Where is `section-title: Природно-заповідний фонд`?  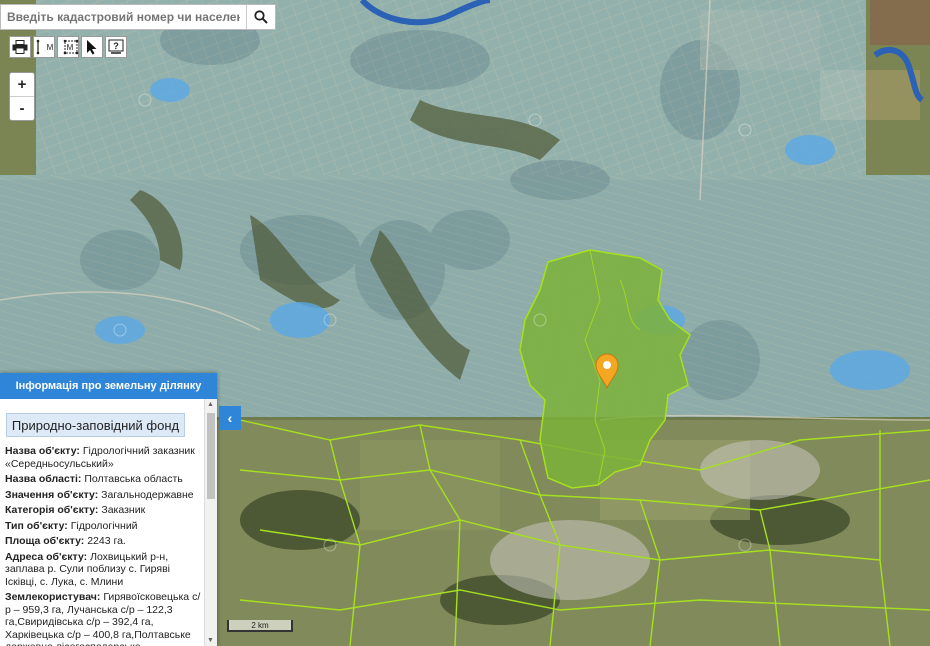
section-title: Природно-заповідний фонд is located at coordinates (95, 425).